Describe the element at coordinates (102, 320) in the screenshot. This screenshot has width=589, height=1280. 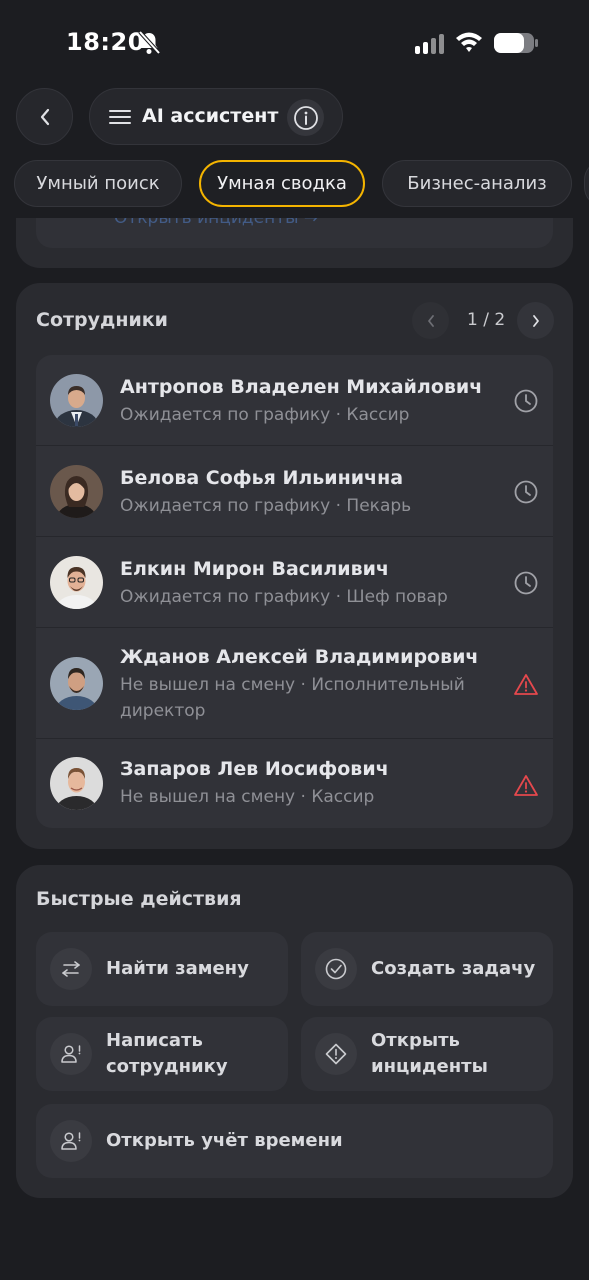
I see `employees-title: Сотрудники` at that location.